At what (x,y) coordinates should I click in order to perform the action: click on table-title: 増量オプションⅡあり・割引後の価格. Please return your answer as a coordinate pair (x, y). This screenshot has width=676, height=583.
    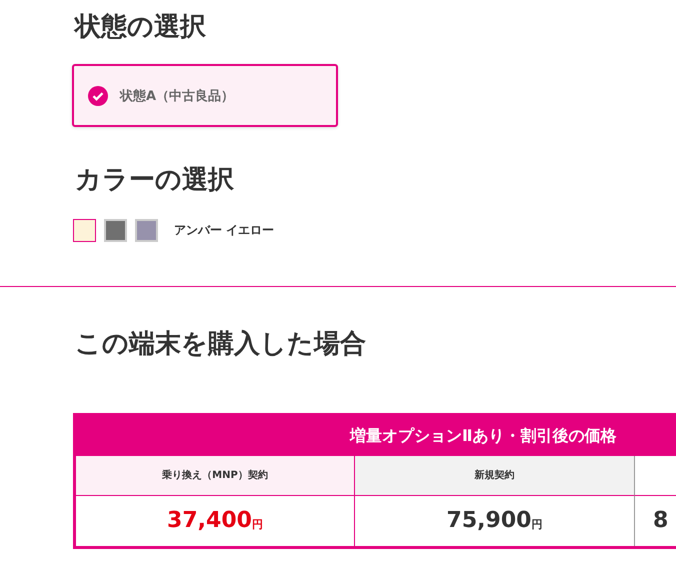
    Looking at the image, I should click on (376, 436).